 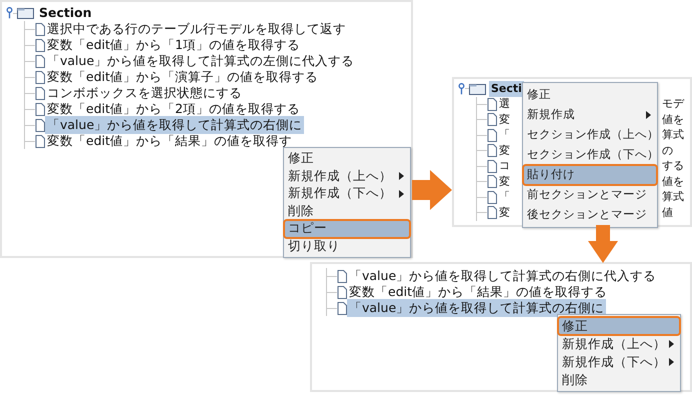 What do you see at coordinates (478, 292) in the screenshot?
I see `tree-item-label: 変数「edit値」から「結果」の値を取得する` at bounding box center [478, 292].